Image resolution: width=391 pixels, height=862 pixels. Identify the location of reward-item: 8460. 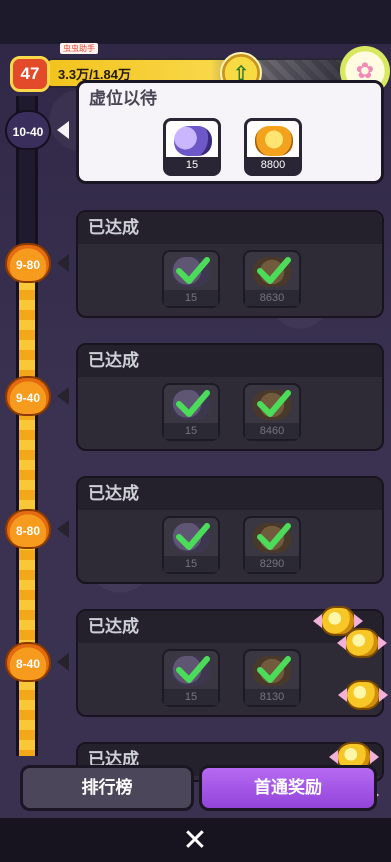
(272, 412).